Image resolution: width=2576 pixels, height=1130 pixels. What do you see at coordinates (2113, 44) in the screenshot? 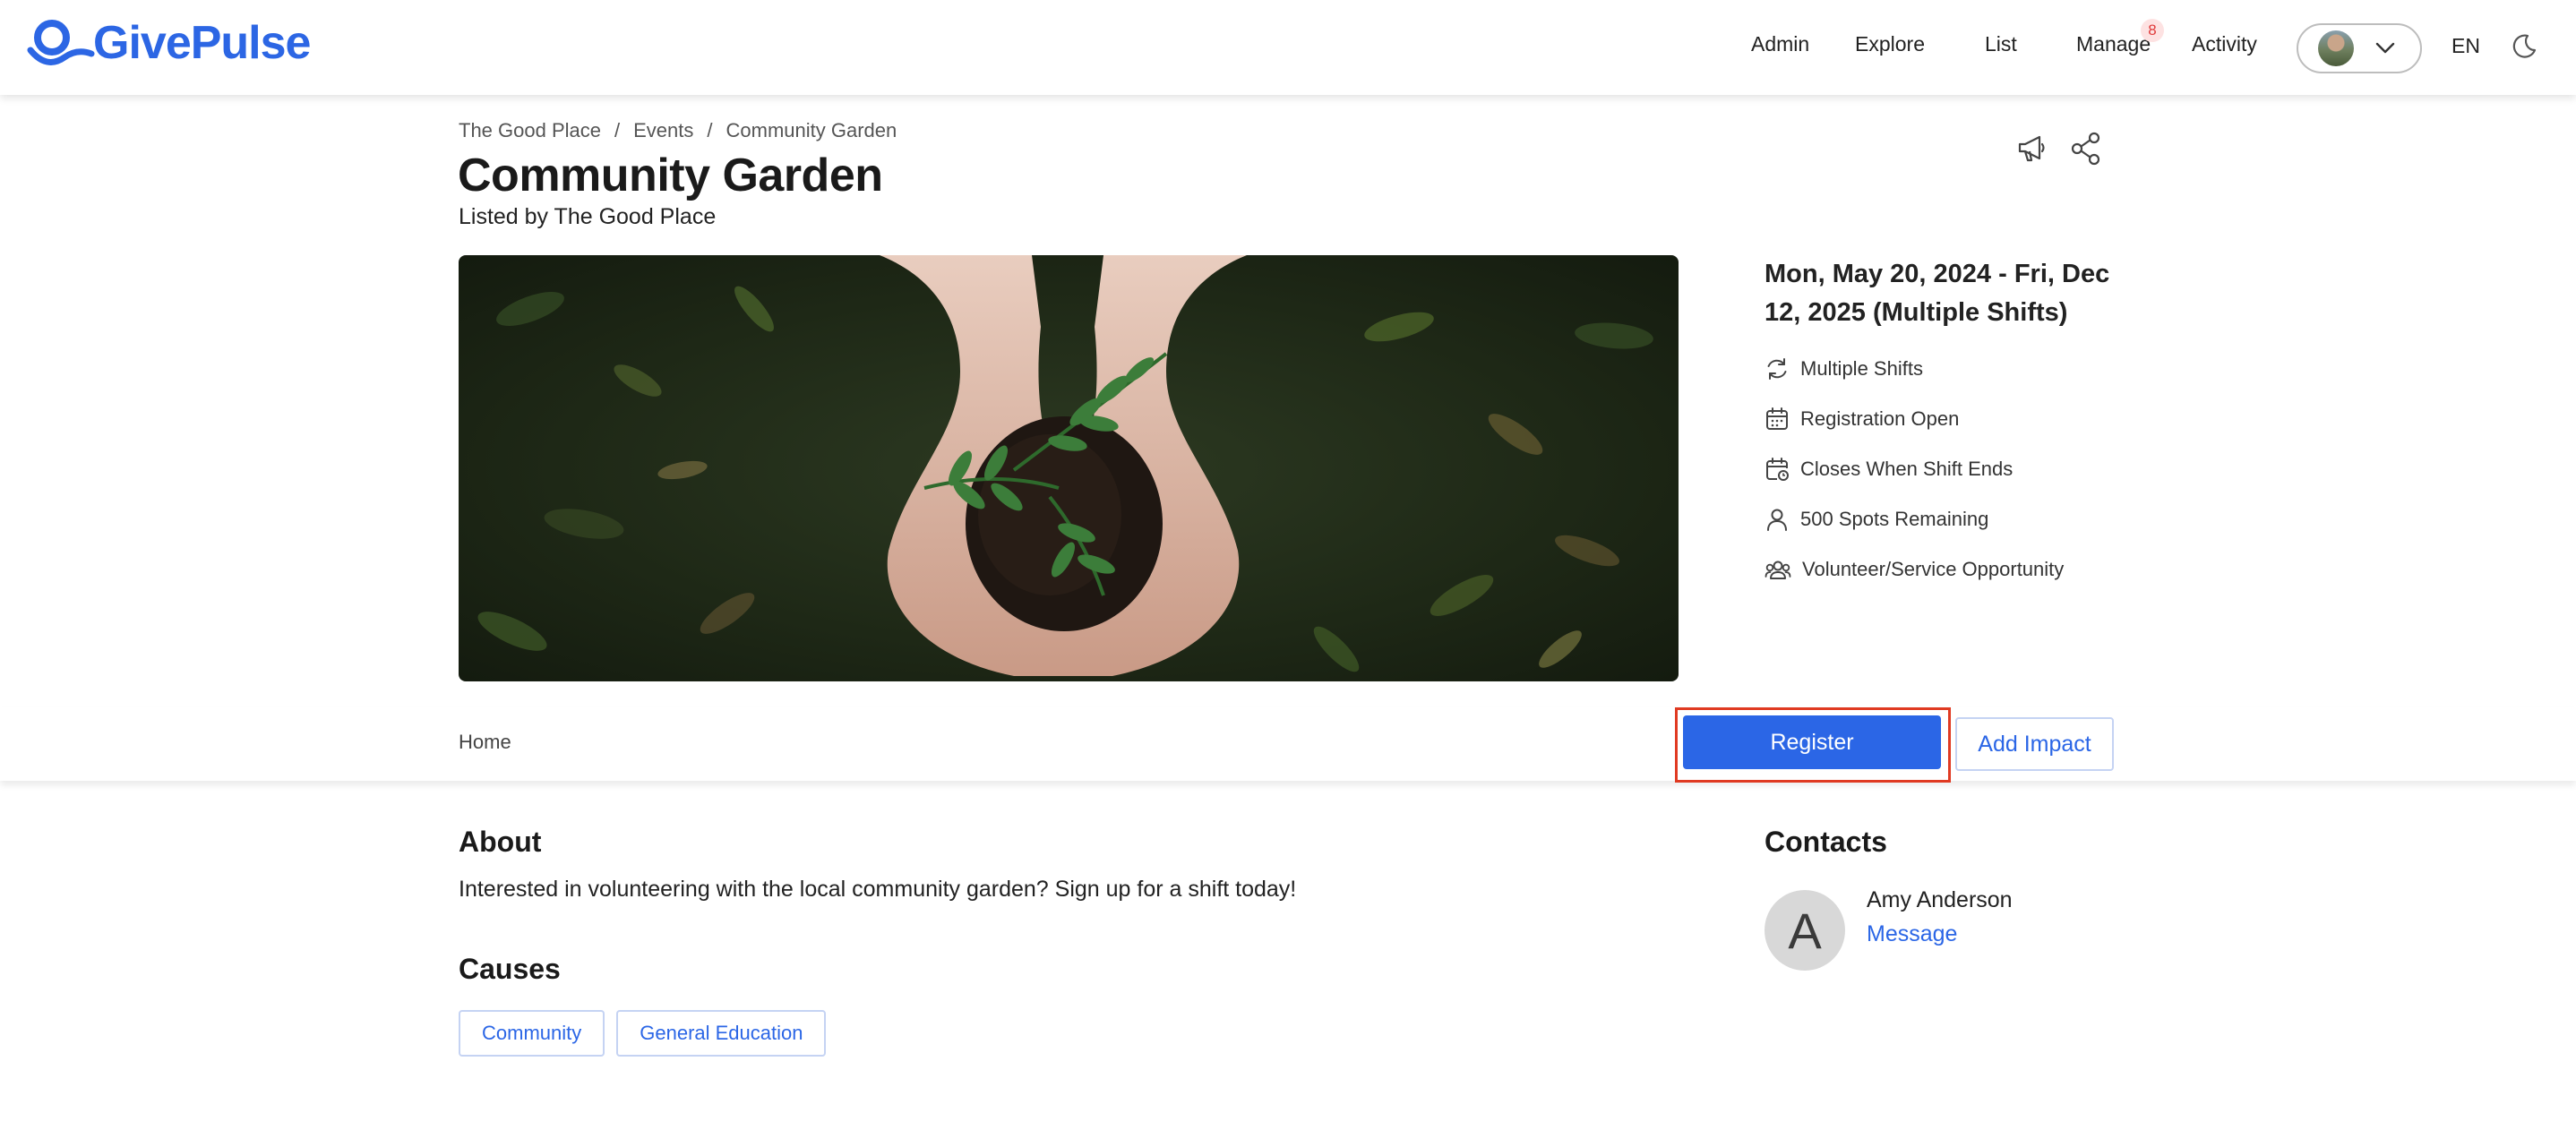
I see `nav-manage: Manage` at bounding box center [2113, 44].